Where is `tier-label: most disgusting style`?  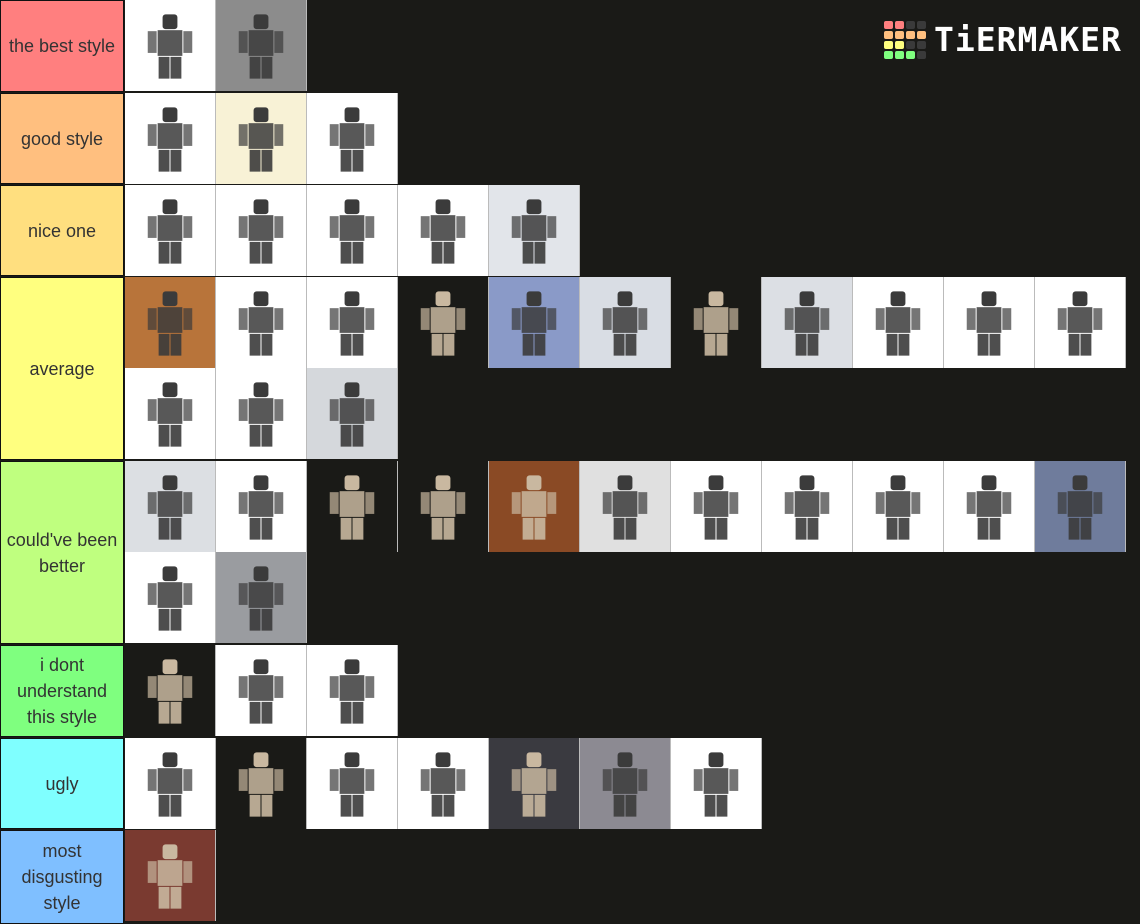 tier-label: most disgusting style is located at coordinates (62, 877).